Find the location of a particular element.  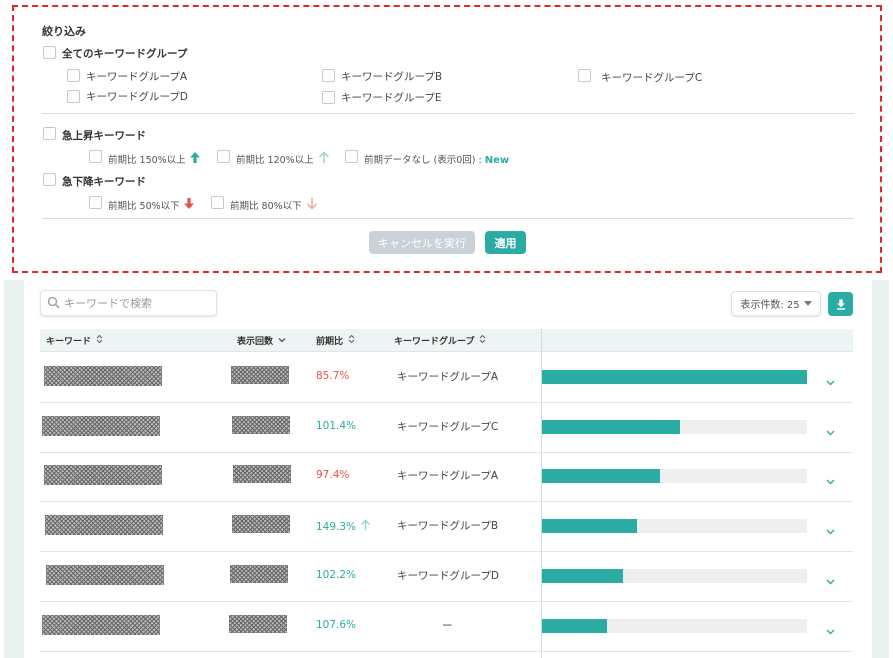

all-groups-checkbox is located at coordinates (49, 52).